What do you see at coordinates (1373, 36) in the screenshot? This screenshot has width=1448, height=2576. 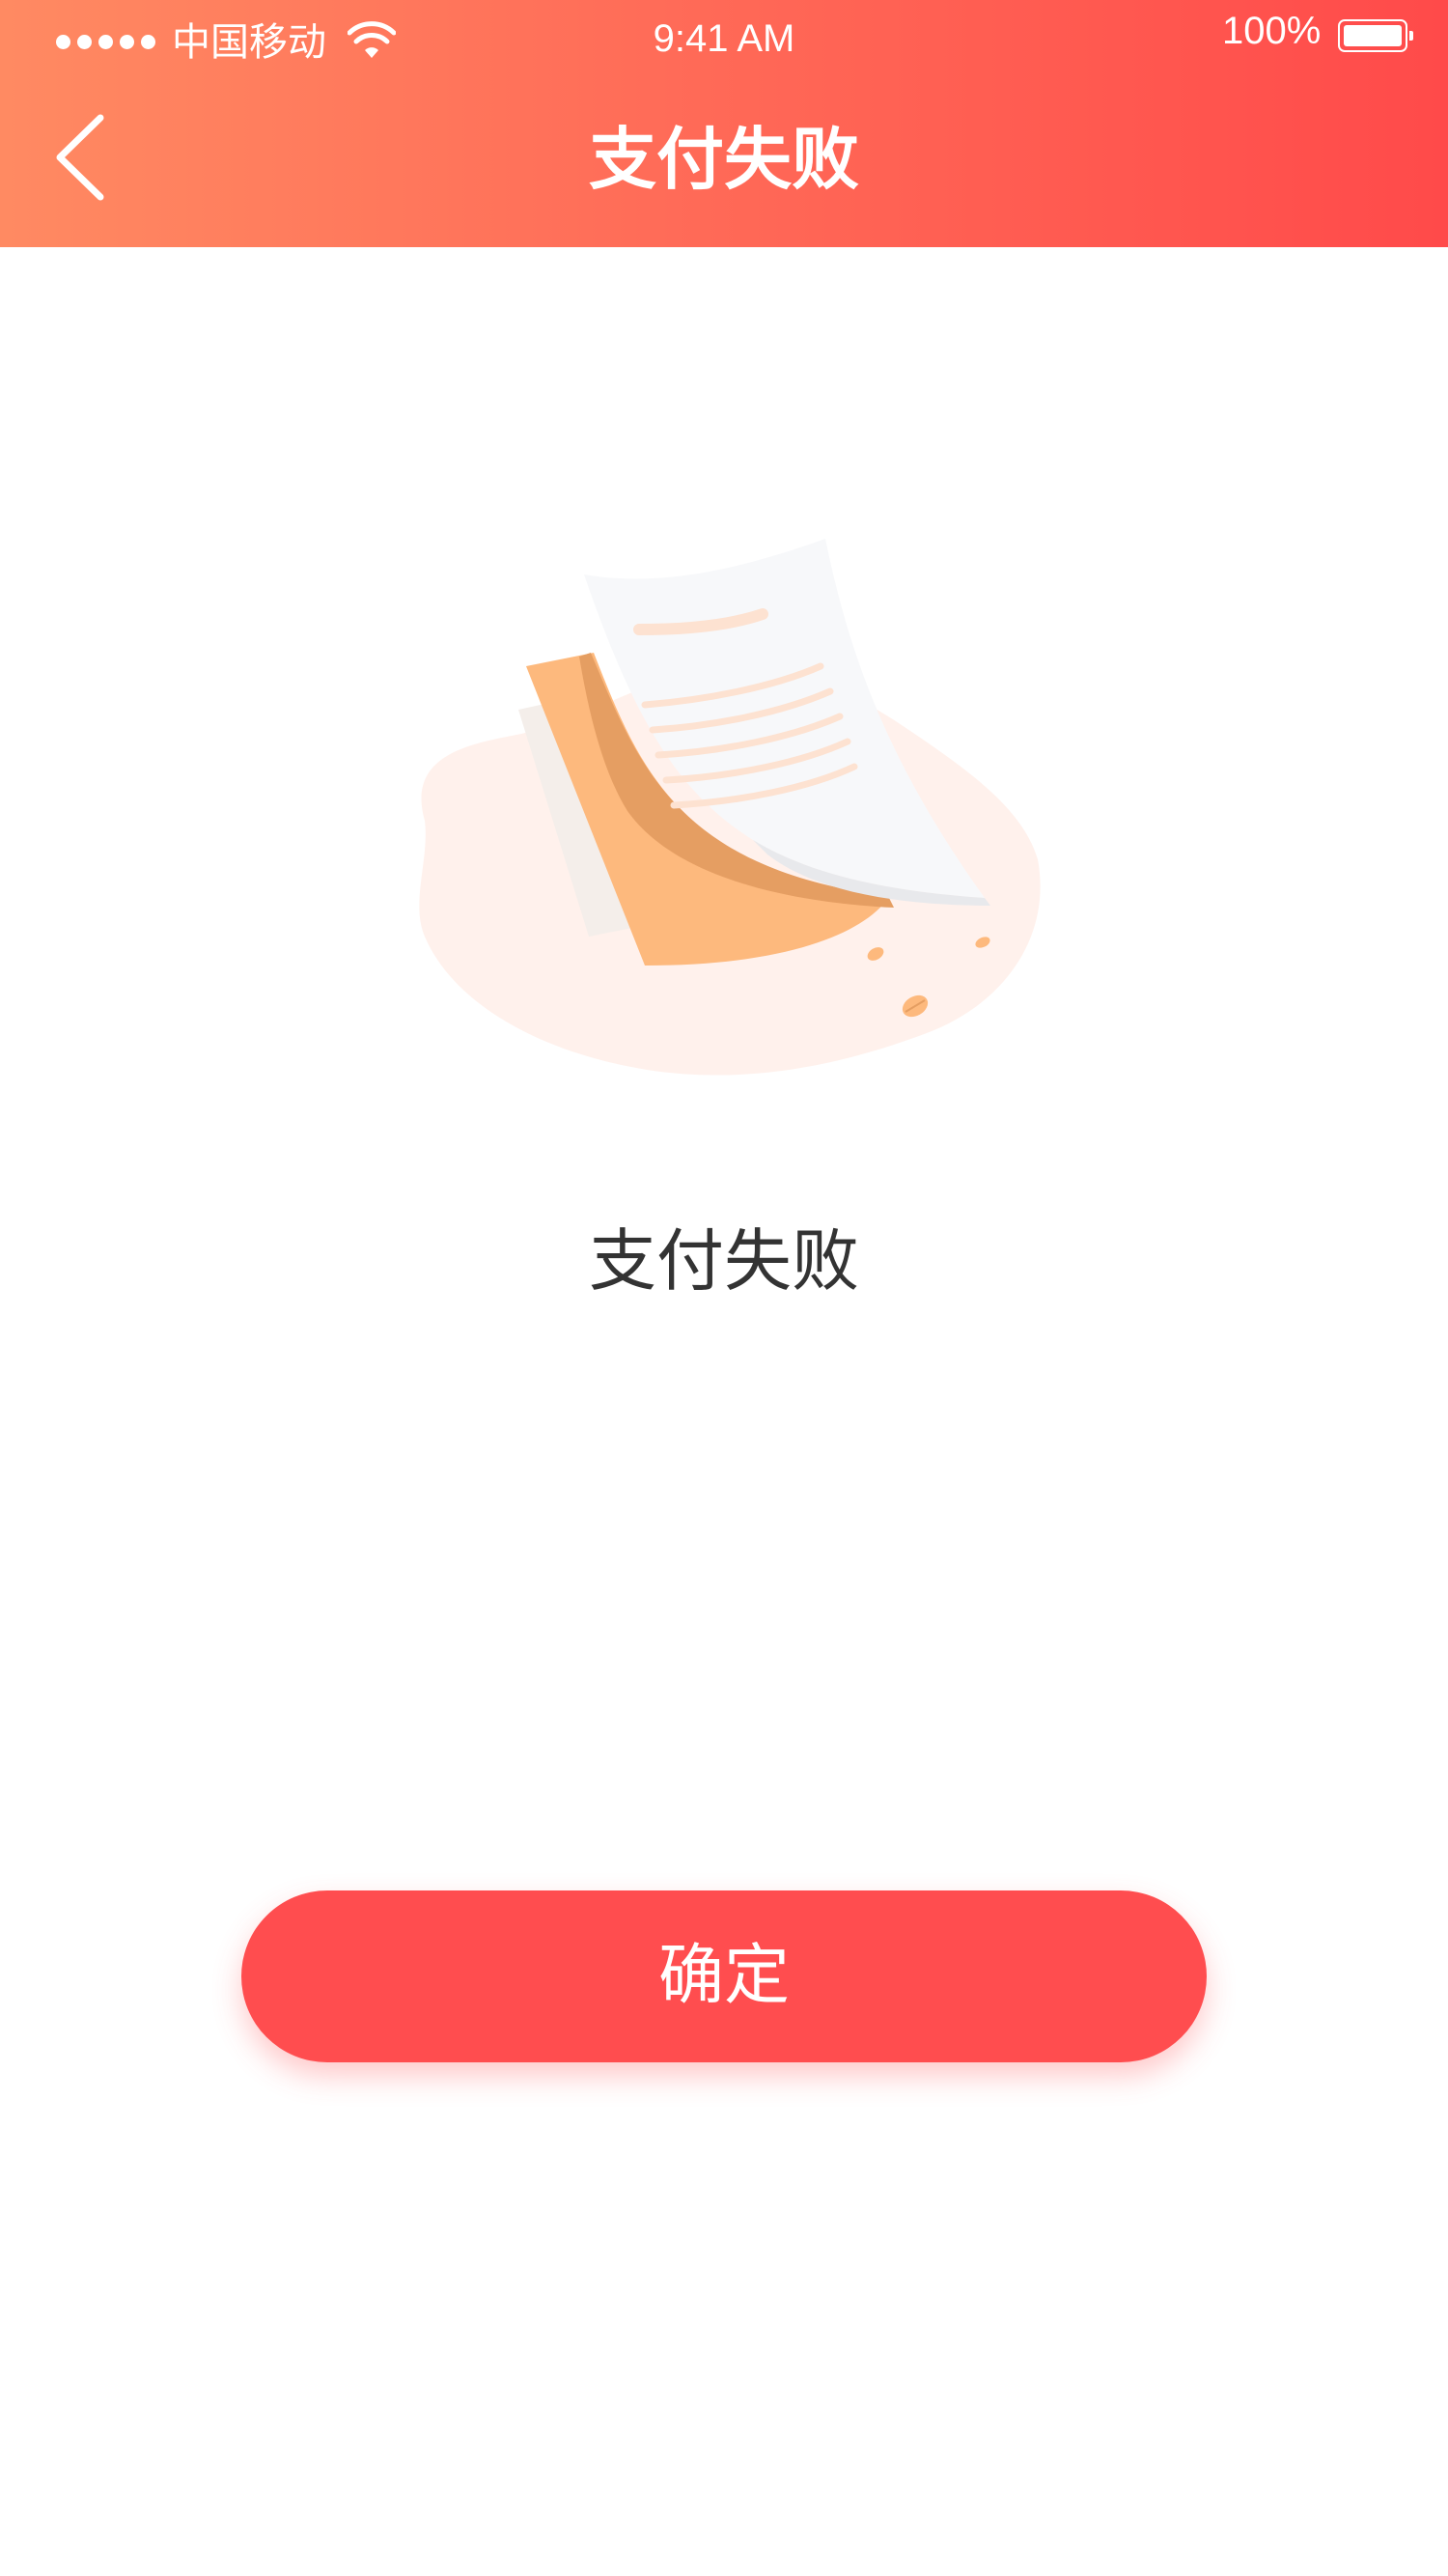 I see `battery-level` at bounding box center [1373, 36].